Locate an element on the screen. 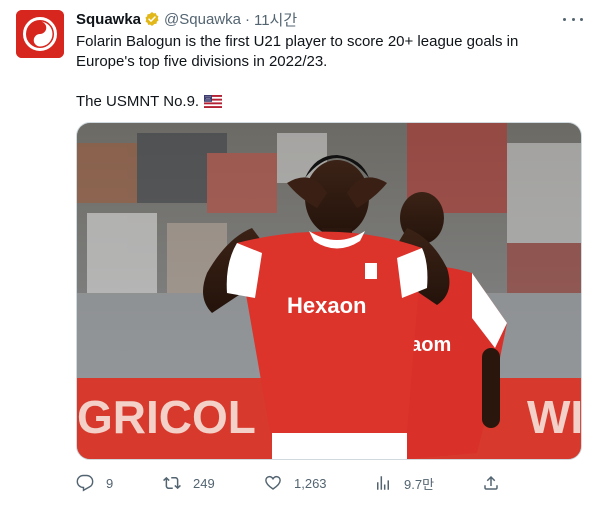  reply-icon is located at coordinates (85, 483).